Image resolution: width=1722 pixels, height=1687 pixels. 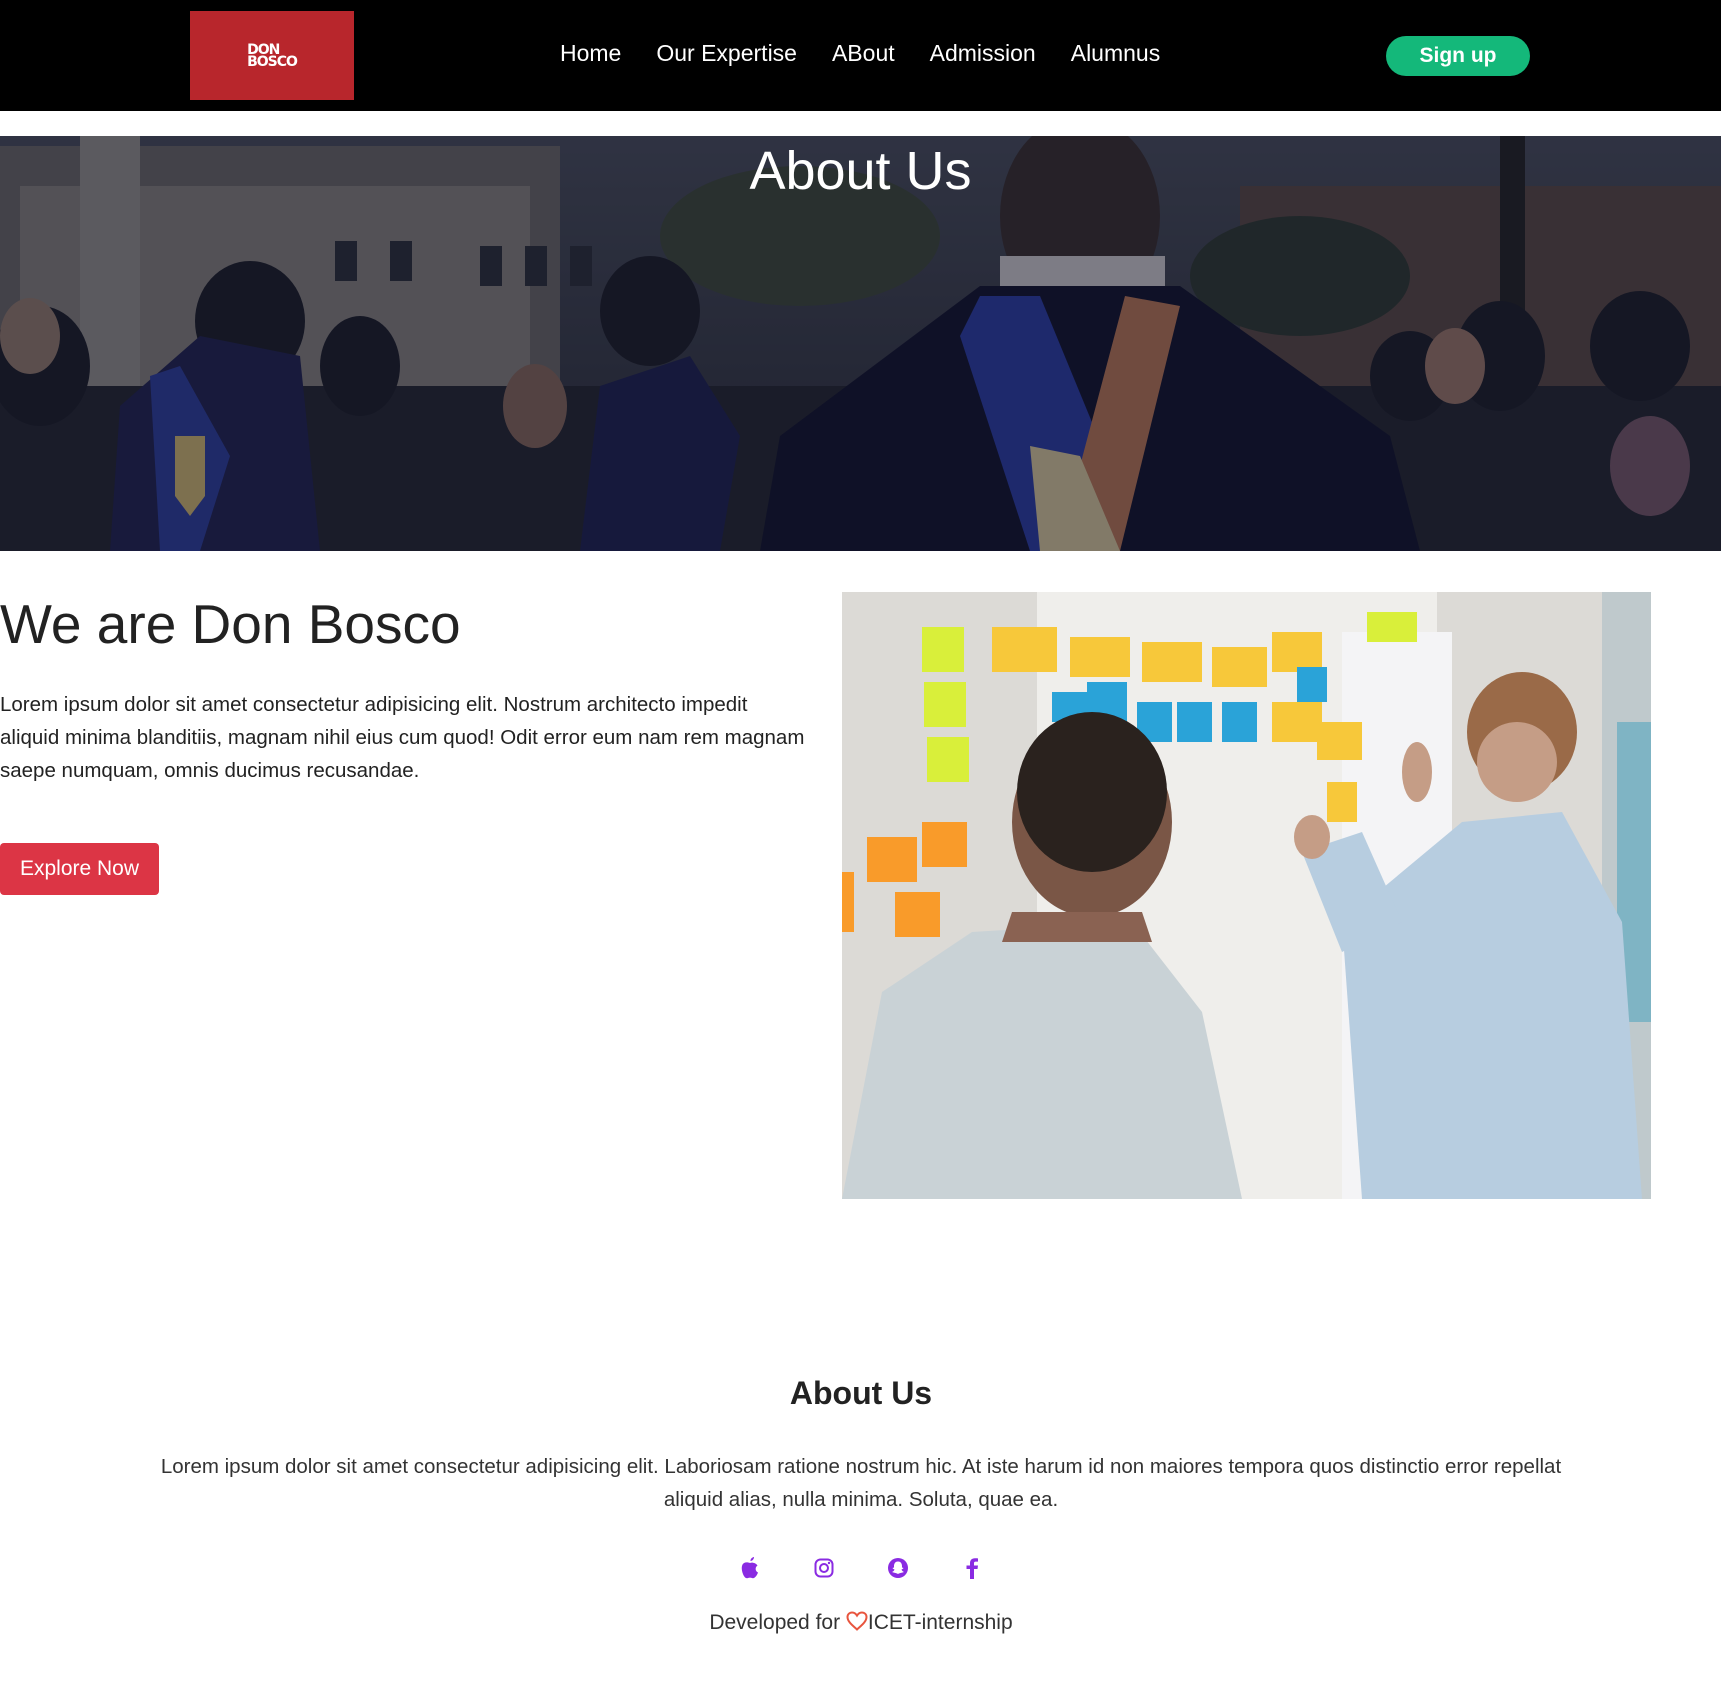 What do you see at coordinates (863, 53) in the screenshot?
I see `nav-item-about: ABout` at bounding box center [863, 53].